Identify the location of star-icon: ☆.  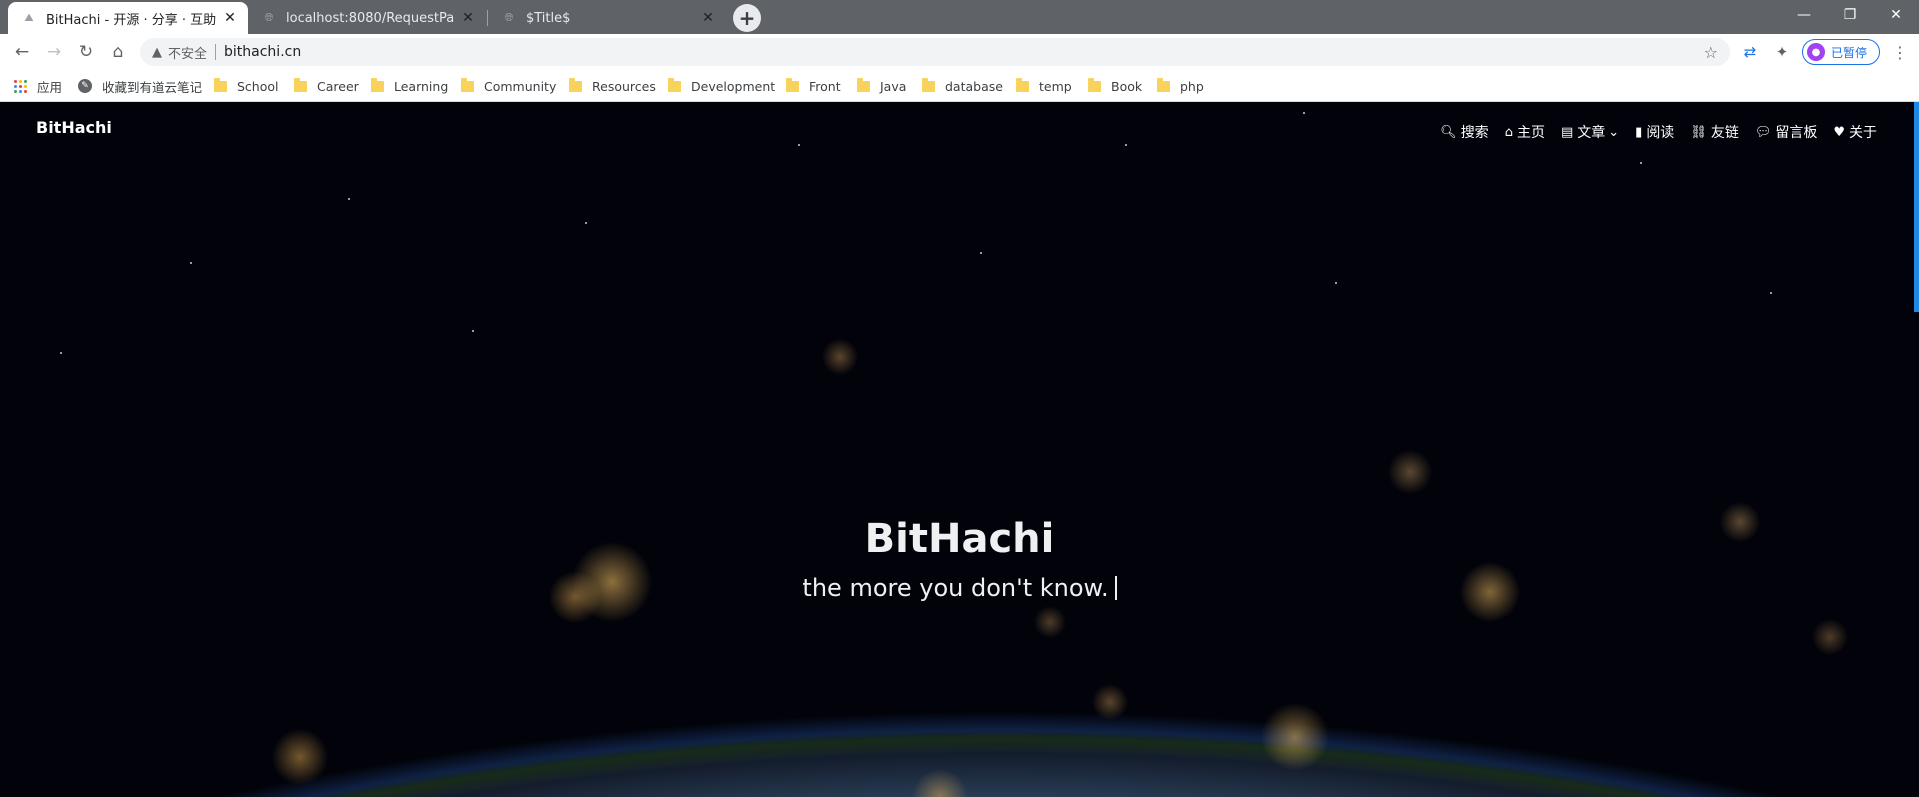
(1711, 52).